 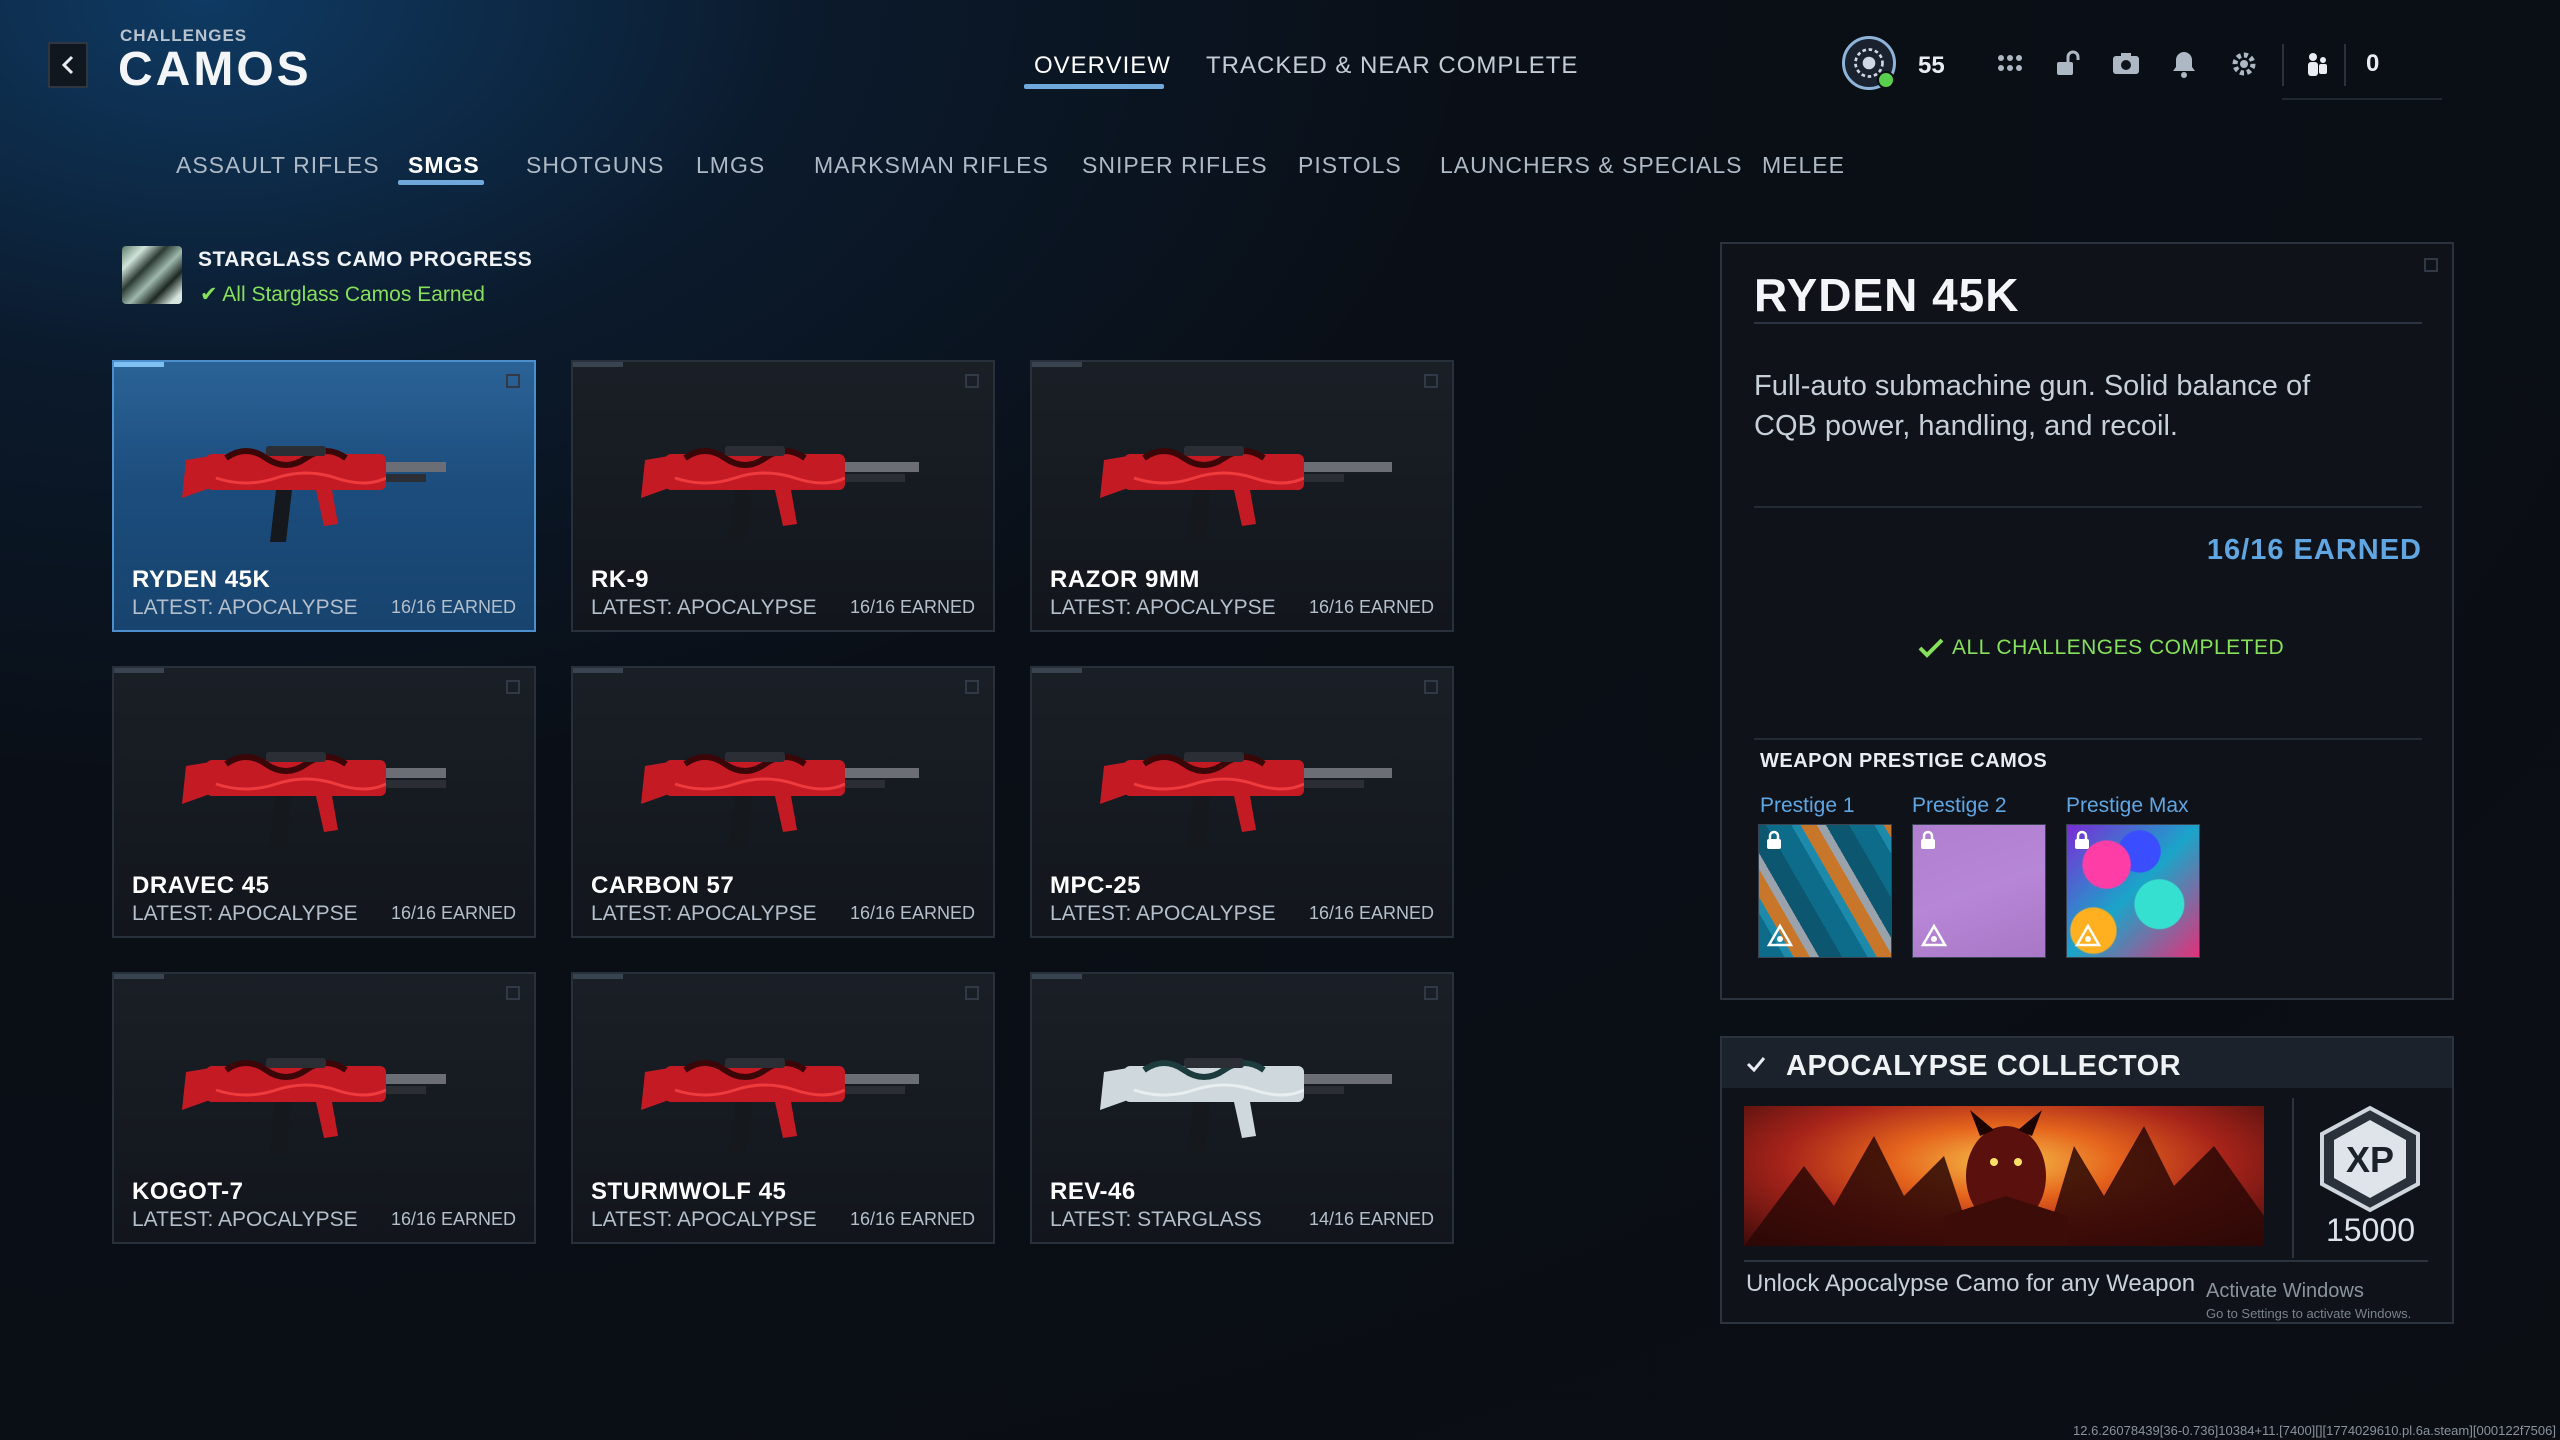 What do you see at coordinates (1904, 761) in the screenshot?
I see `prestige-camos-heading: WEAPON PRESTIGE CAMOS` at bounding box center [1904, 761].